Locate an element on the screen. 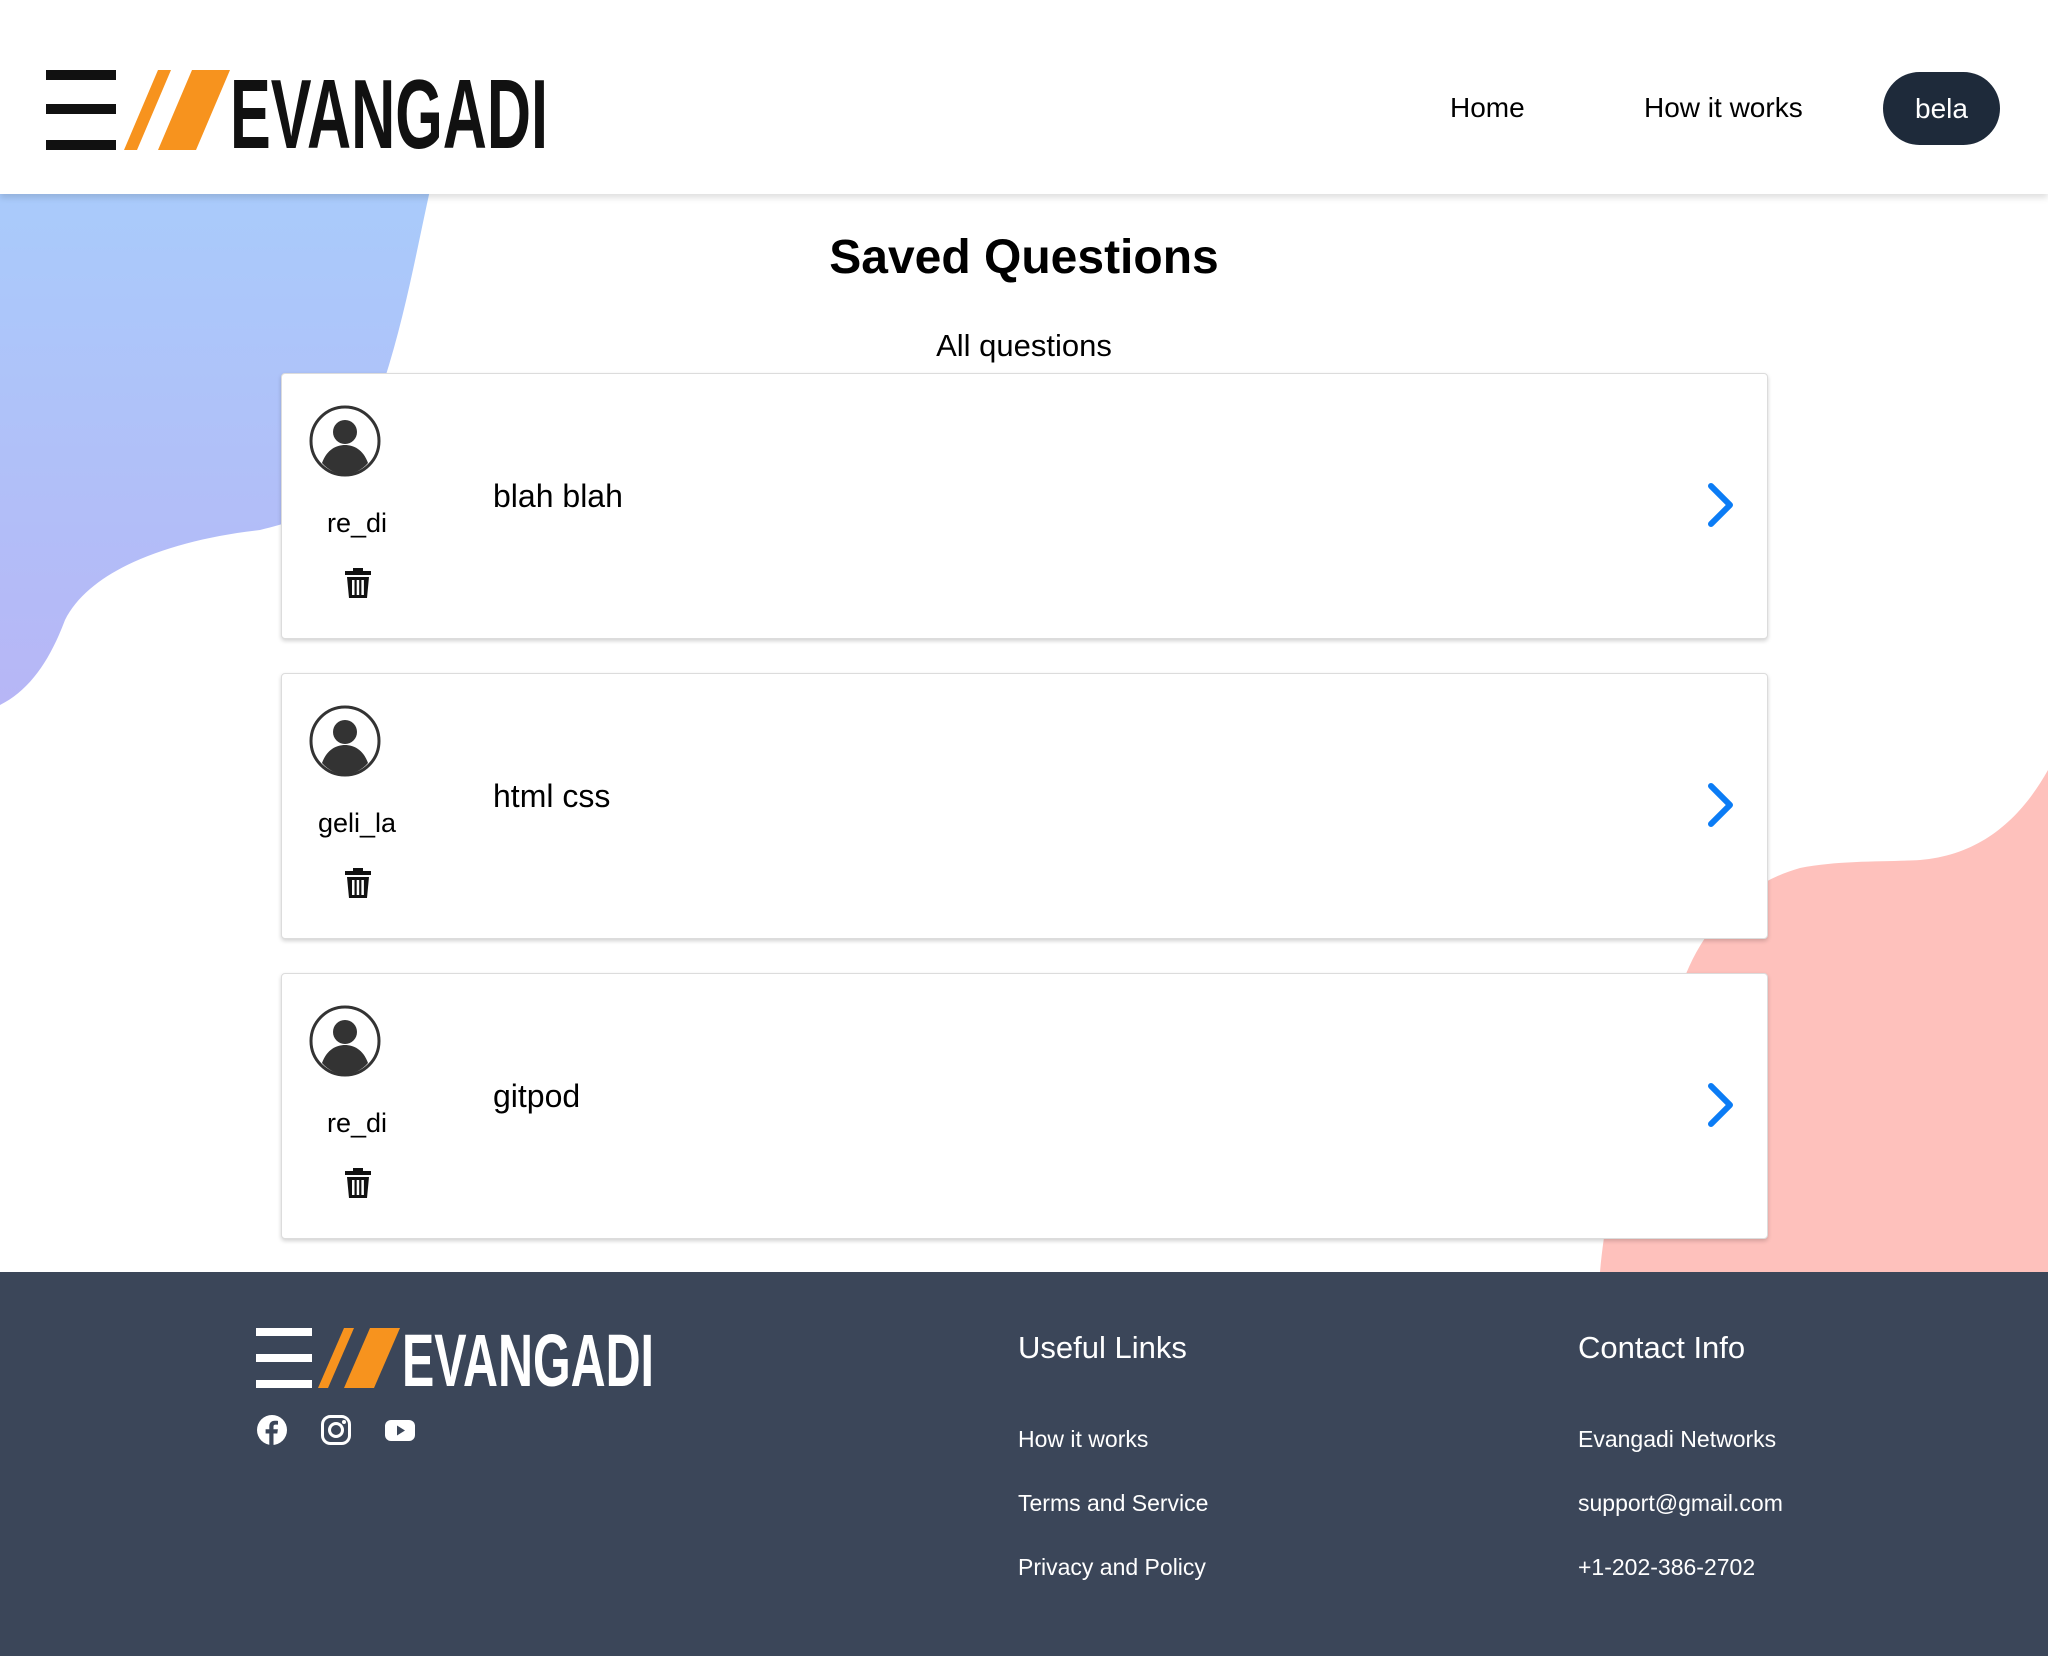 Image resolution: width=2048 pixels, height=1656 pixels. question-username: geli_la is located at coordinates (357, 823).